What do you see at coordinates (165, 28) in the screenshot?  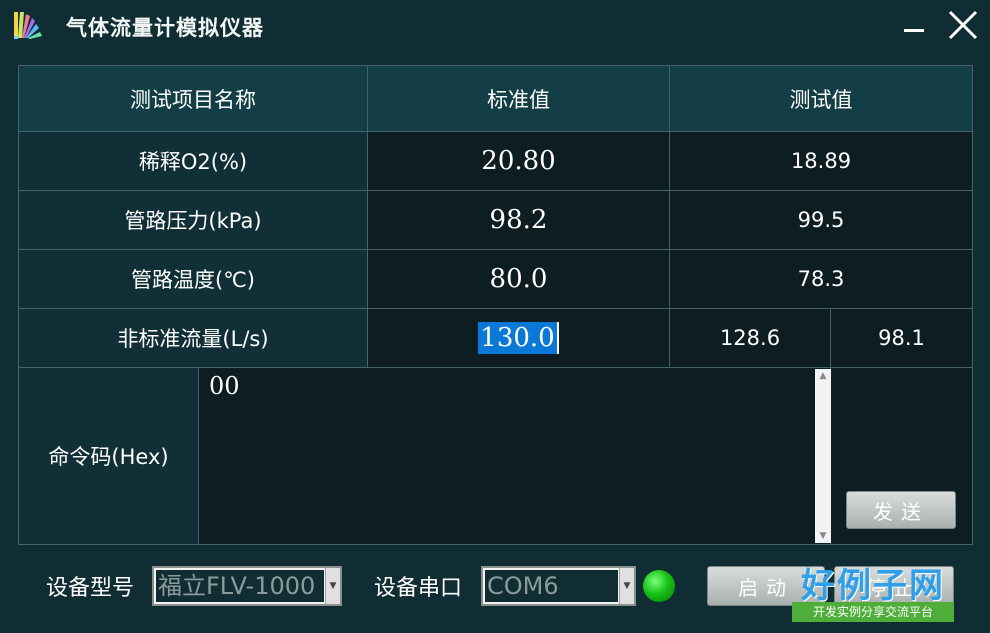 I see `window-title: 气体流量计模拟仪器` at bounding box center [165, 28].